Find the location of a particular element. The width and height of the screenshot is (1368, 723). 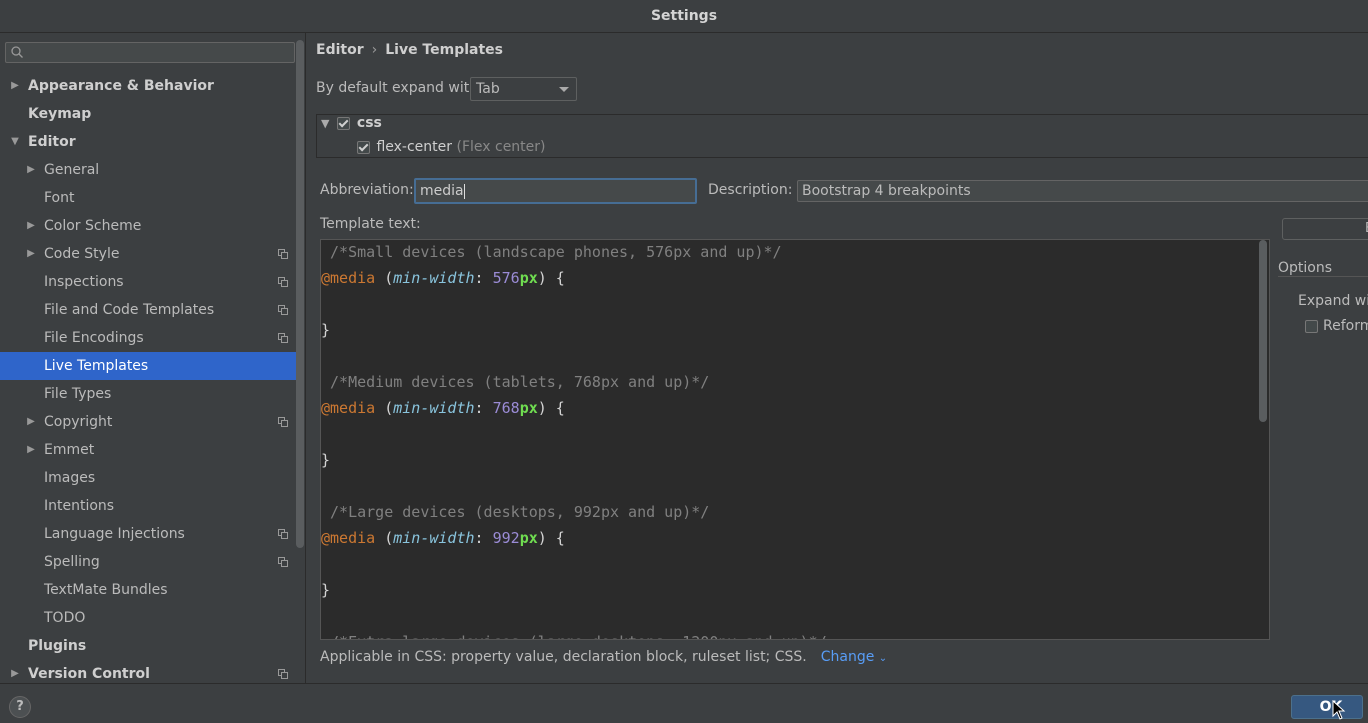

sidebar-item-label: Font is located at coordinates (59, 198).